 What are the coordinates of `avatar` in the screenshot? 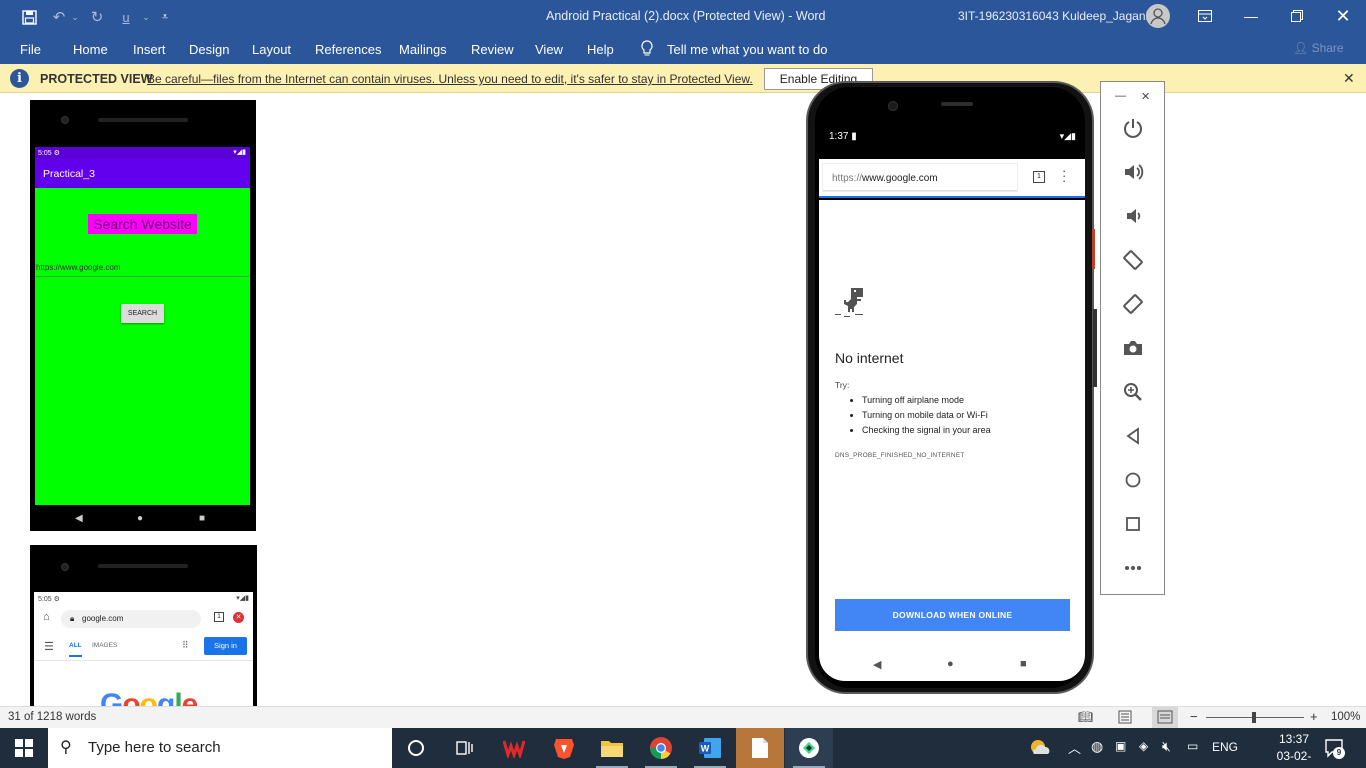 It's located at (1158, 16).